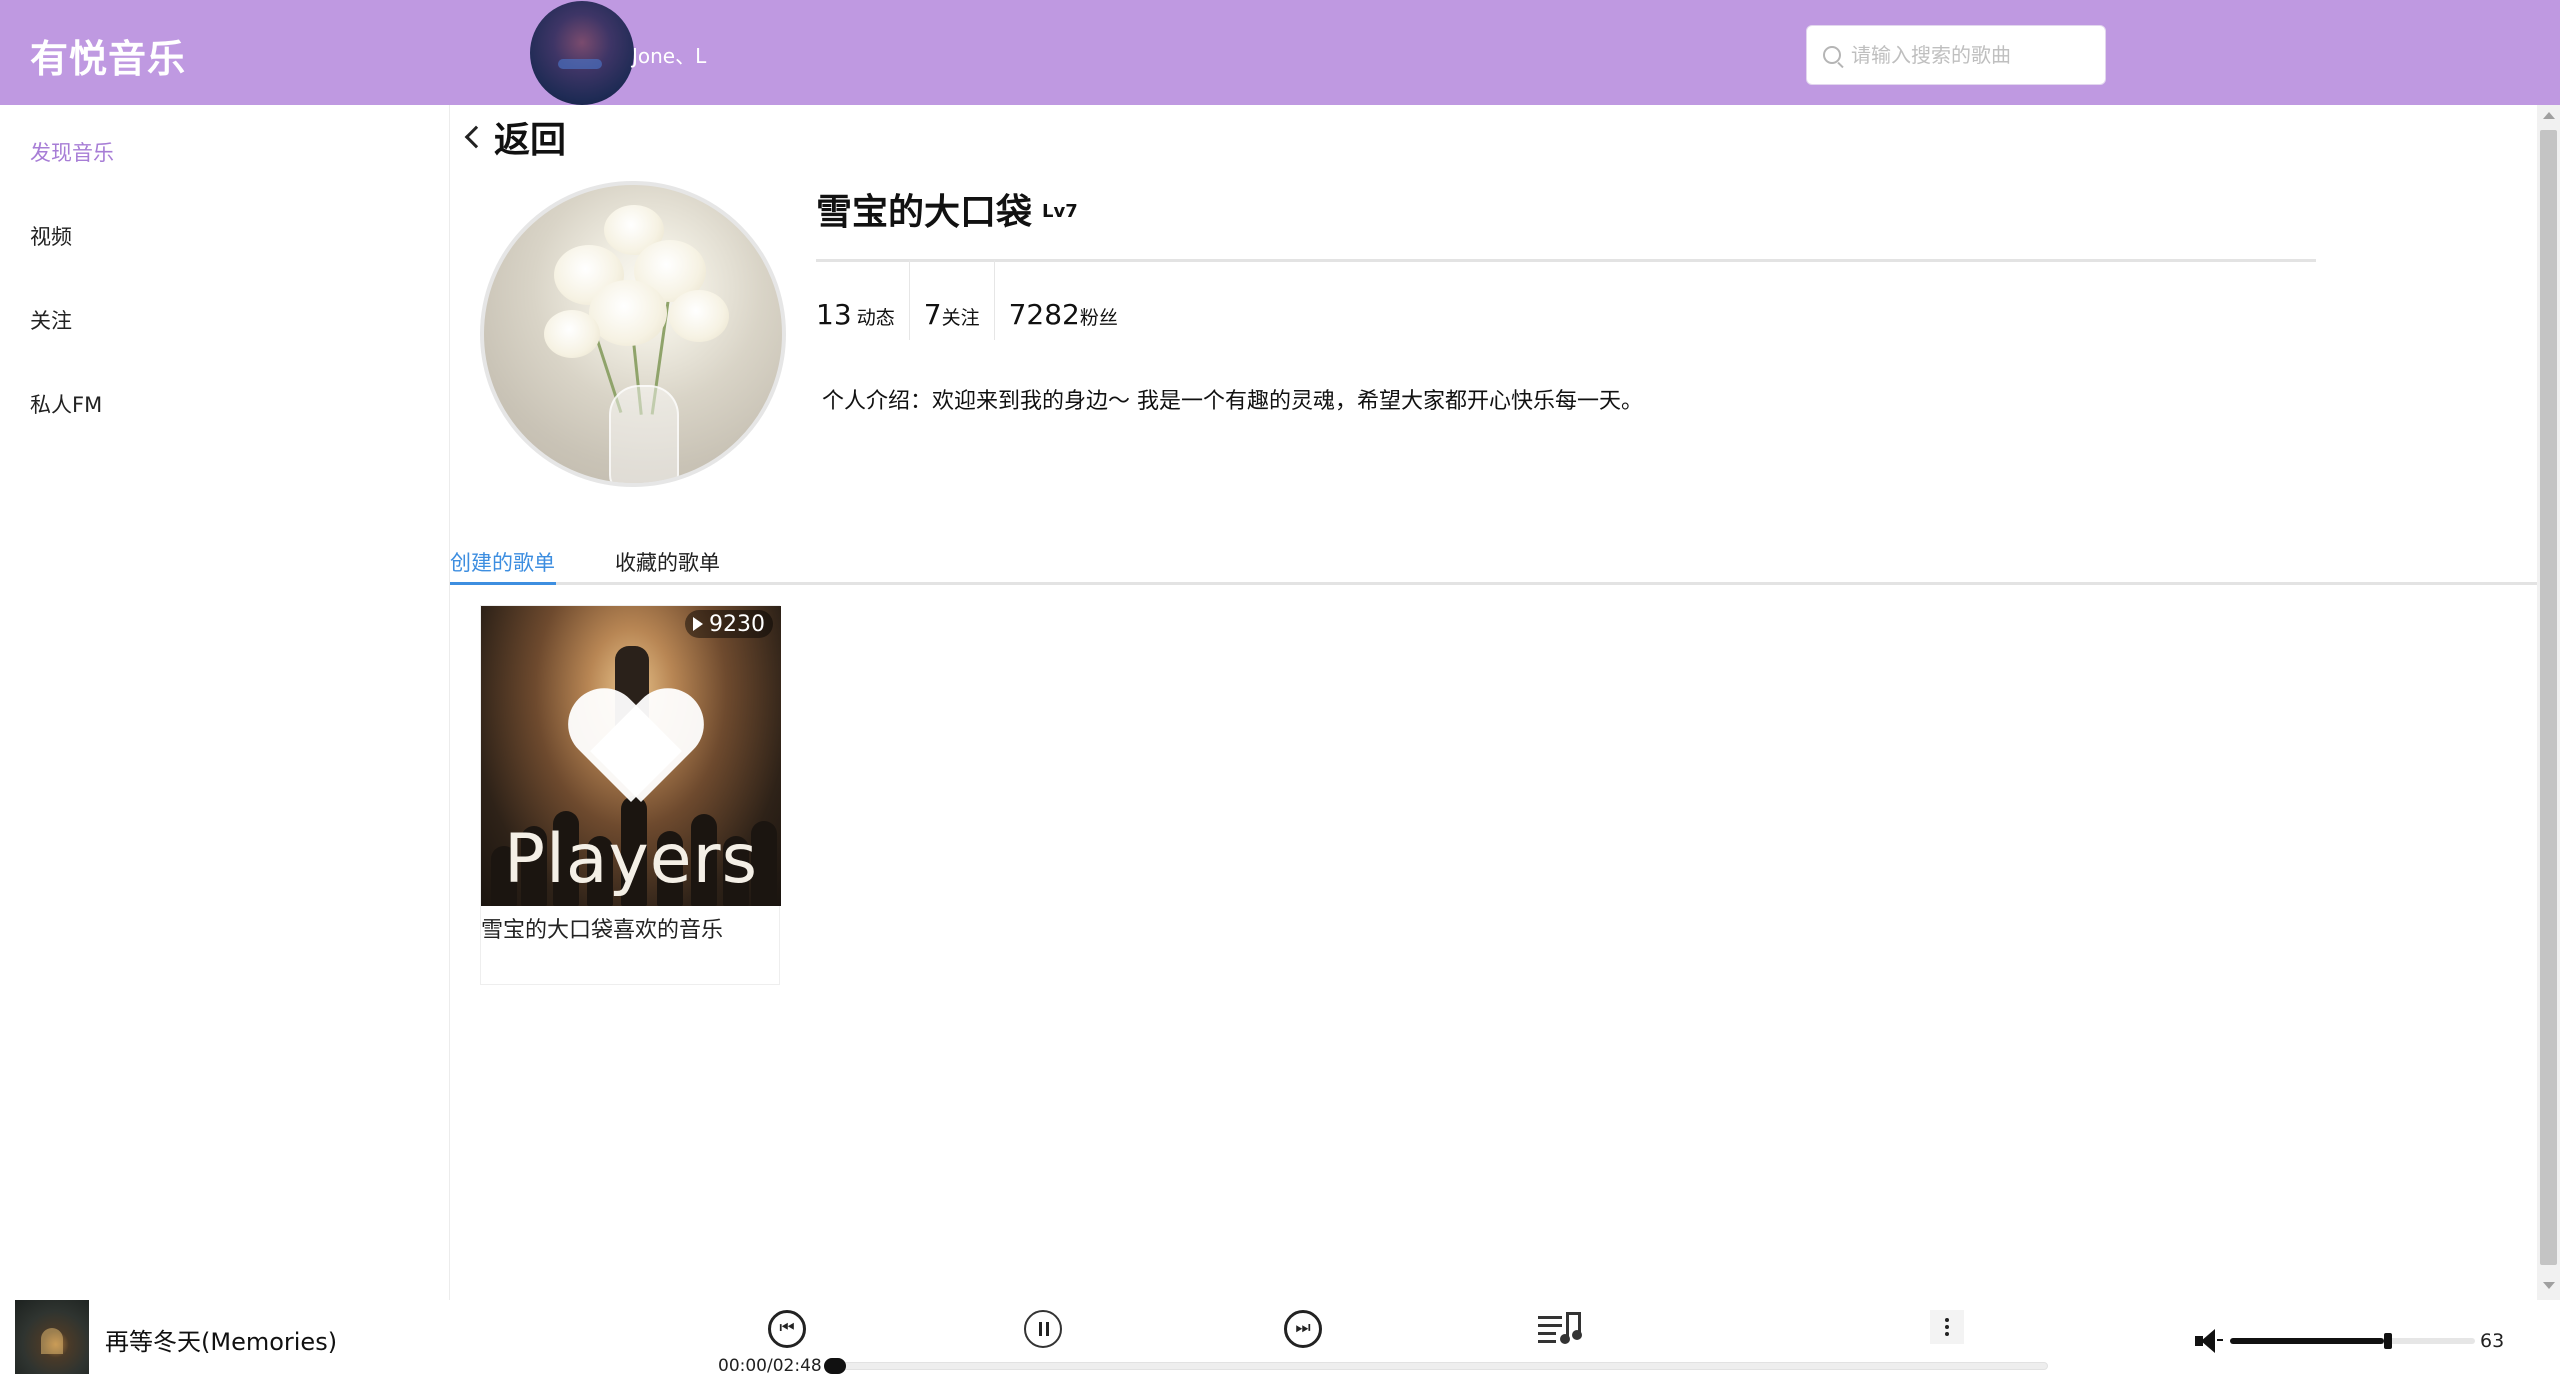 The image size is (2560, 1376). I want to click on sidebar-item-follow: 关注, so click(51, 320).